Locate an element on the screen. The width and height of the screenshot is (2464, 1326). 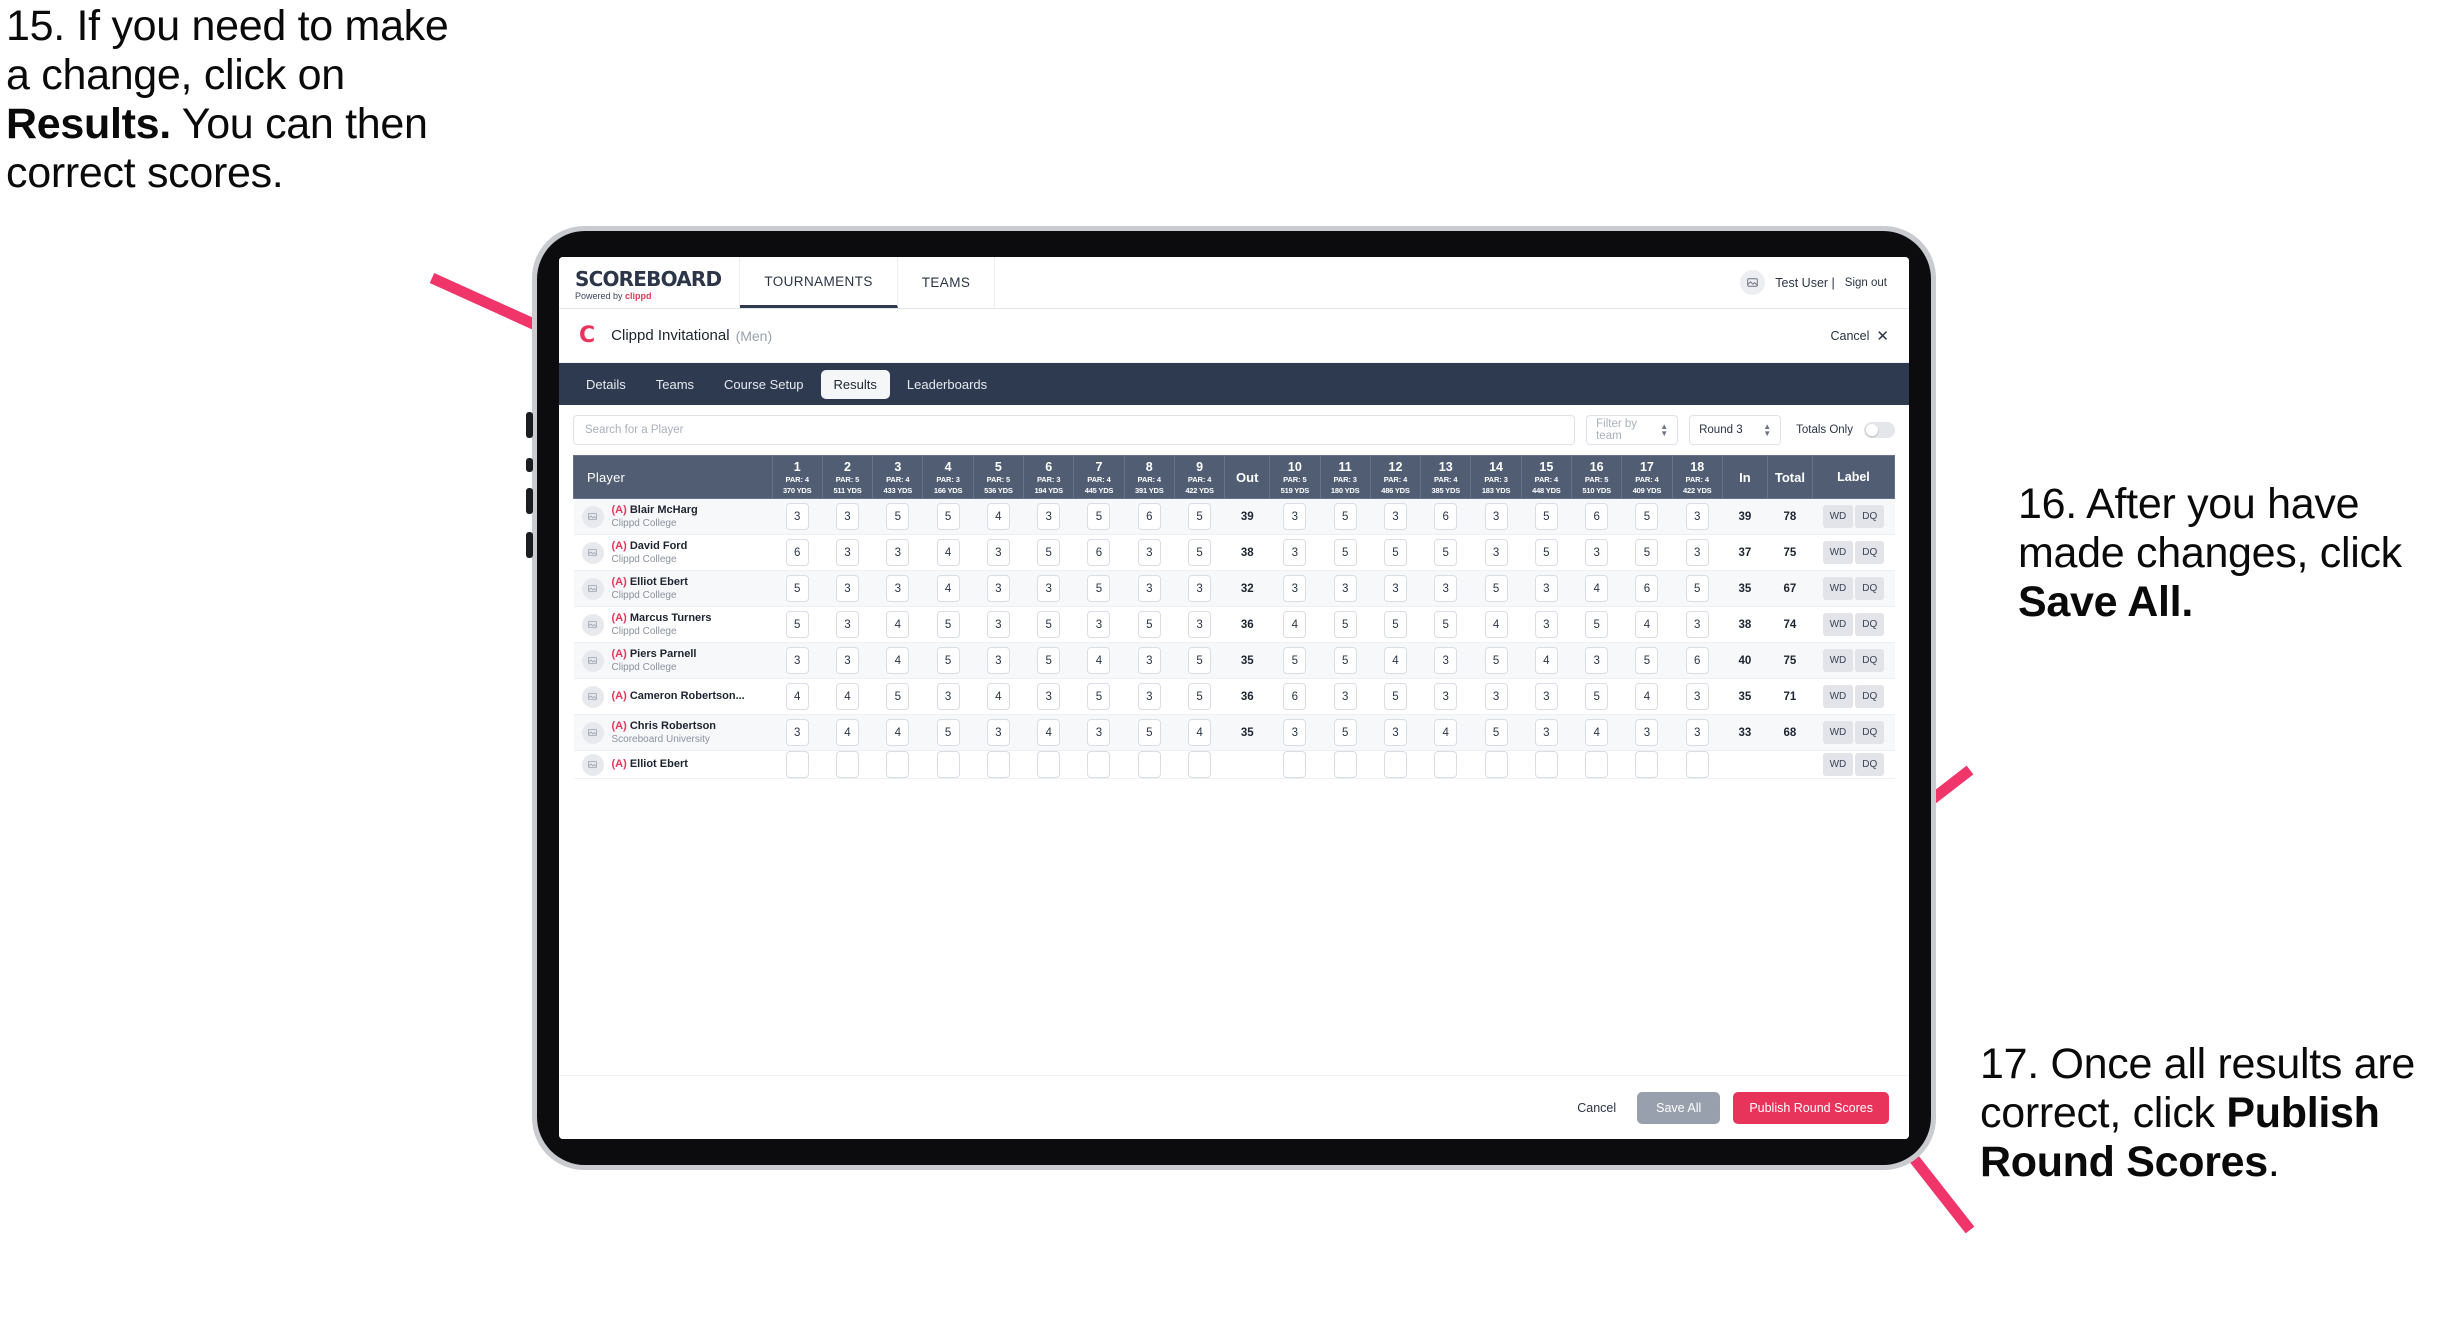
score-input-hole-13: 5 is located at coordinates (1445, 553).